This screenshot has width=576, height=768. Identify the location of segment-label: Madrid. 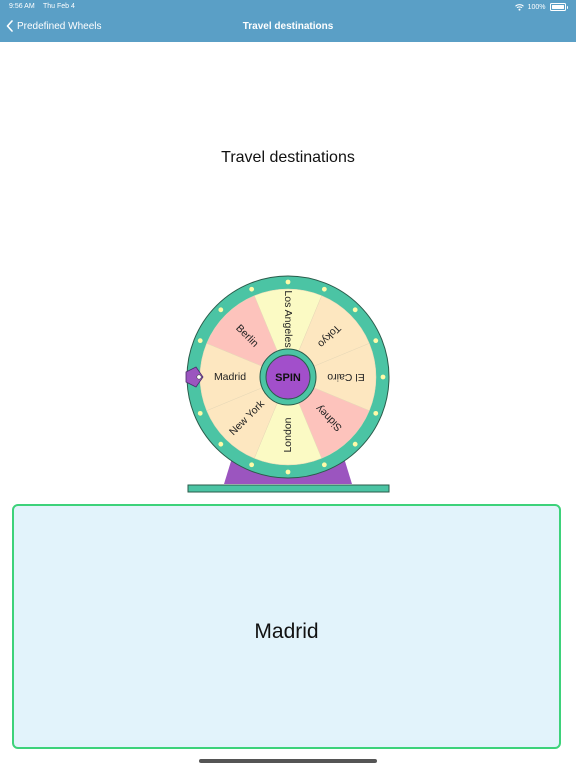
(230, 377).